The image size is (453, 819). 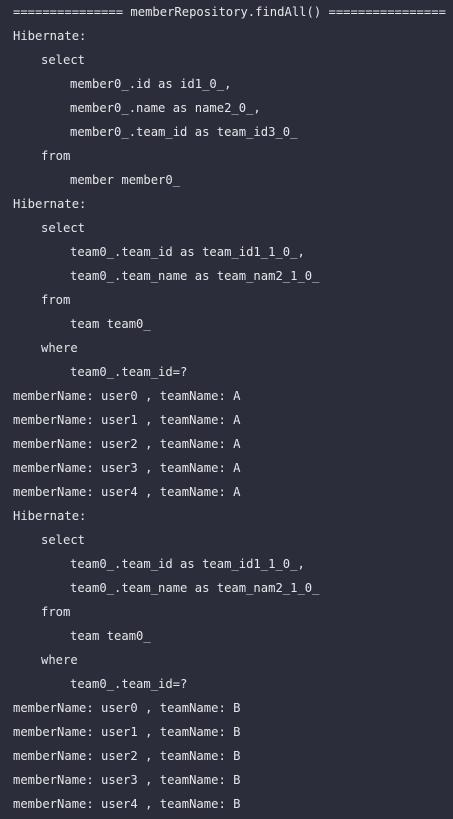 I want to click on console-line: memberName: user1 , teamName: B, so click(x=127, y=732).